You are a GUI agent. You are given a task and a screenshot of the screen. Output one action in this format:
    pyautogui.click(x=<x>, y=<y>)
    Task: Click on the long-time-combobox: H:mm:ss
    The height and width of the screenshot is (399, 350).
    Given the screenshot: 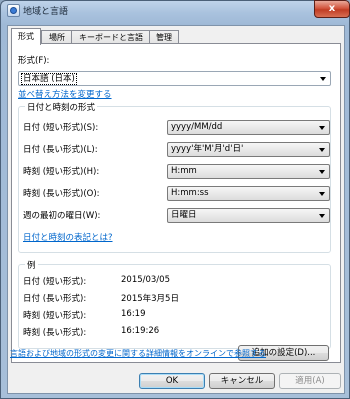 What is the action you would take?
    pyautogui.click(x=248, y=193)
    